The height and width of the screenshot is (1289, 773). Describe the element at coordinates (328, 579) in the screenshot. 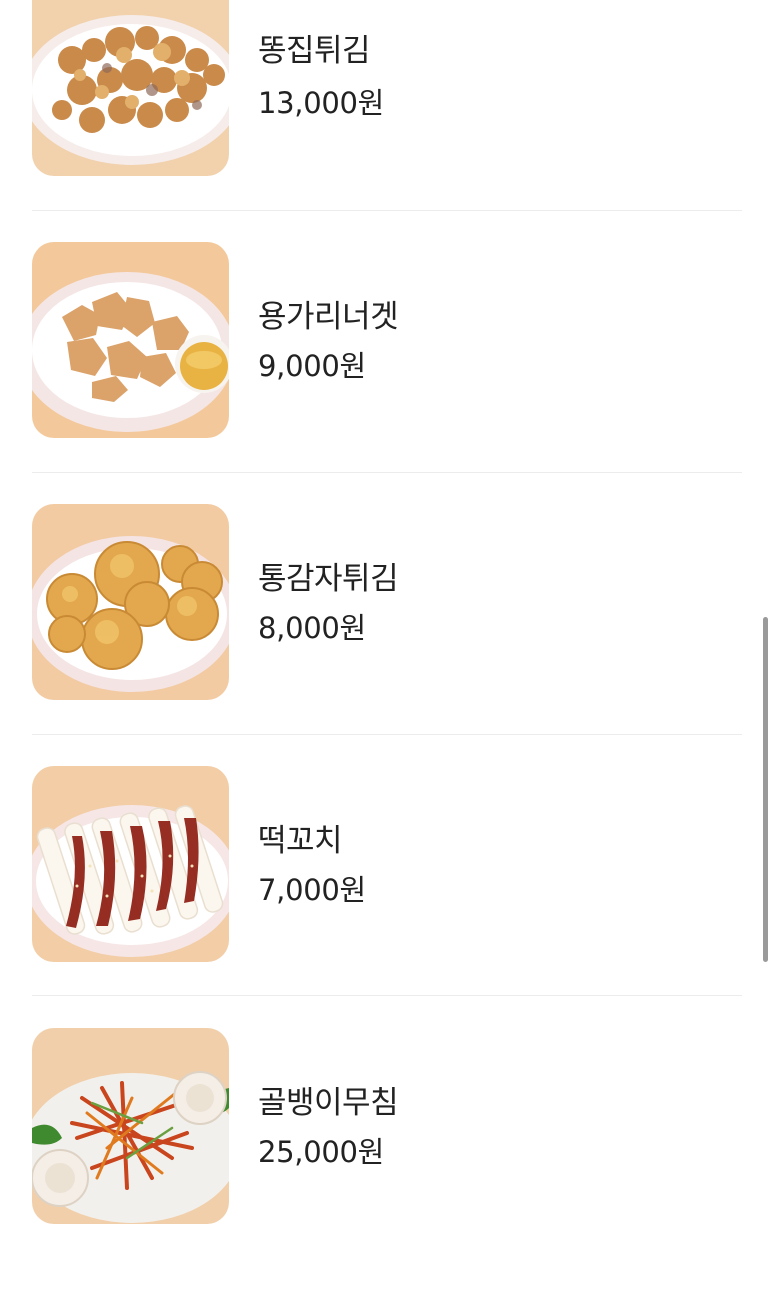

I see `menu-item-name: 통감자튀김` at that location.